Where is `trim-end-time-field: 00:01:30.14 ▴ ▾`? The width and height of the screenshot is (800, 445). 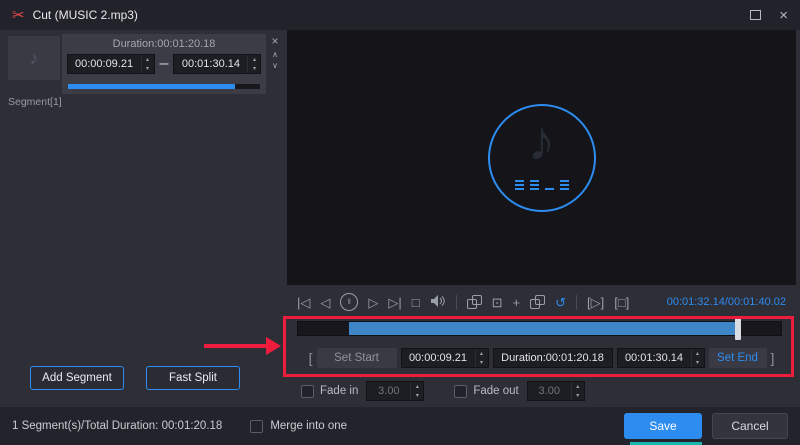
trim-end-time-field: 00:01:30.14 ▴ ▾ is located at coordinates (660, 358).